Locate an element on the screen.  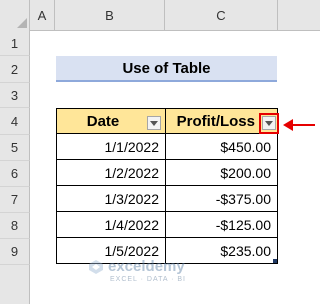
chevron-down-icon is located at coordinates (154, 123).